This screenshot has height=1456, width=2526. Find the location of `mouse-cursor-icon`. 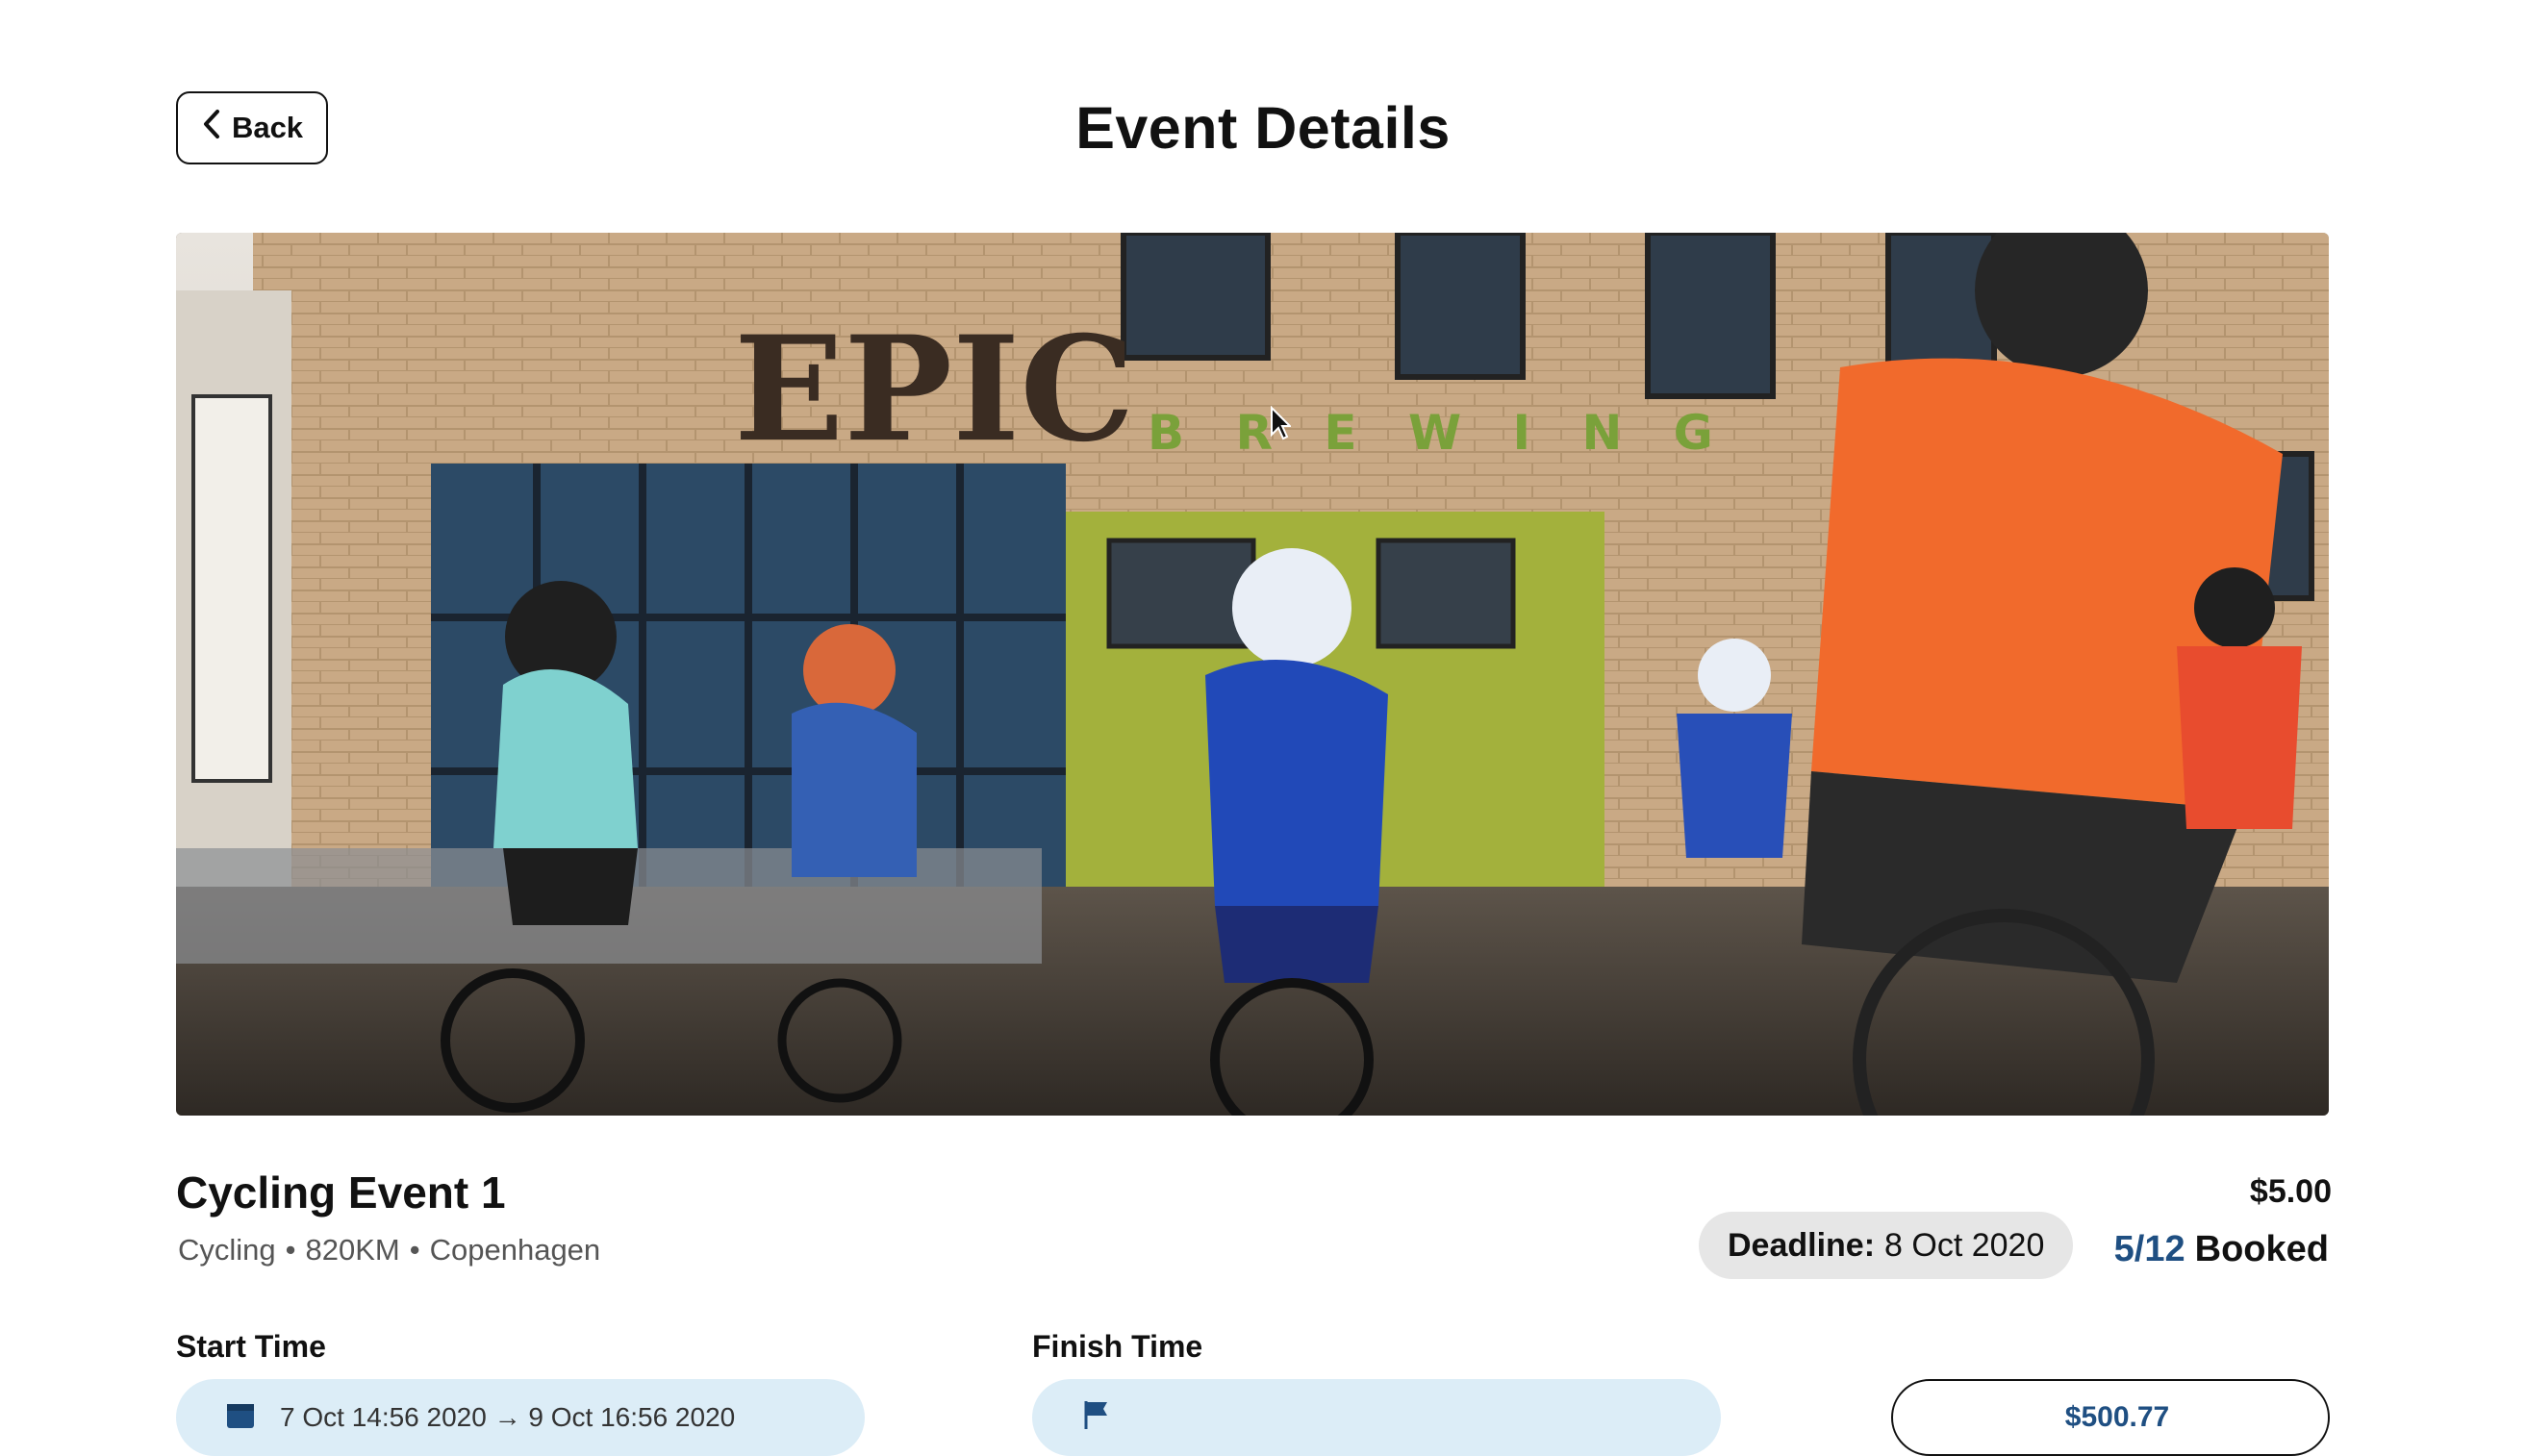

mouse-cursor-icon is located at coordinates (1281, 422).